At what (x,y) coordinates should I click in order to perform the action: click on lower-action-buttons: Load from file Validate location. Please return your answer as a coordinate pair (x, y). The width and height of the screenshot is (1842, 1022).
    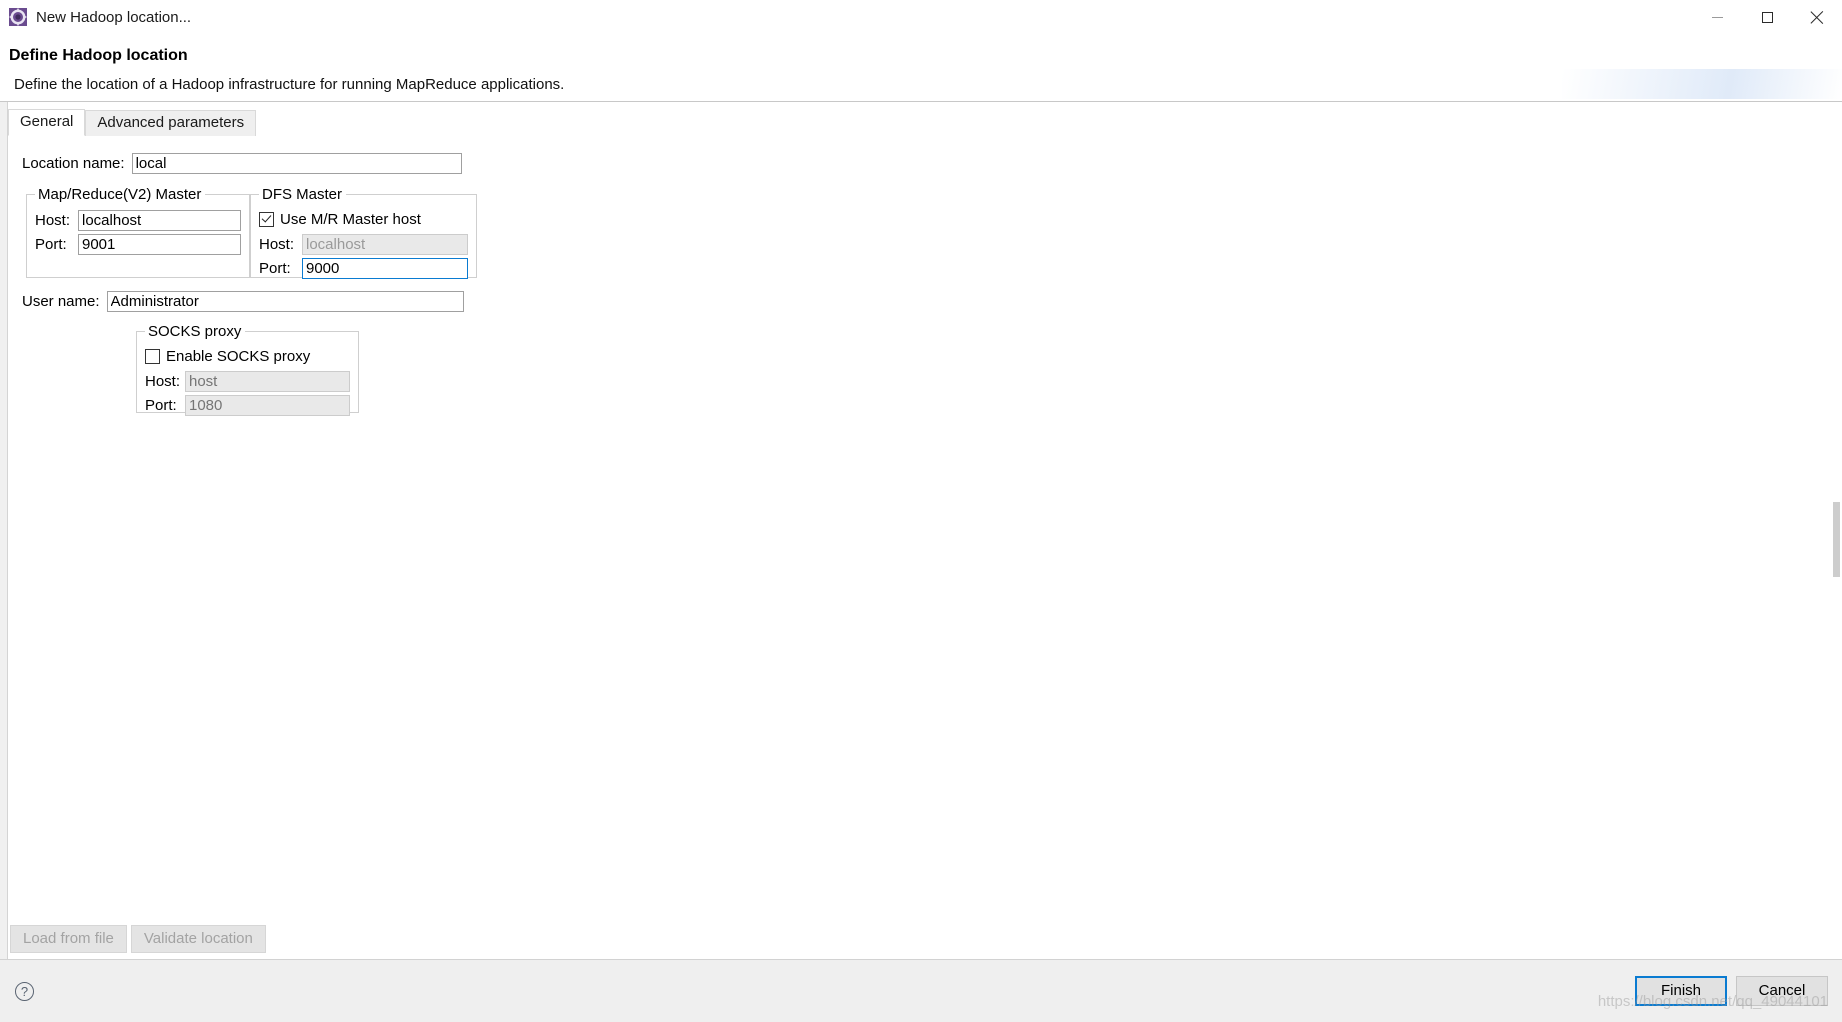
    Looking at the image, I should click on (138, 939).